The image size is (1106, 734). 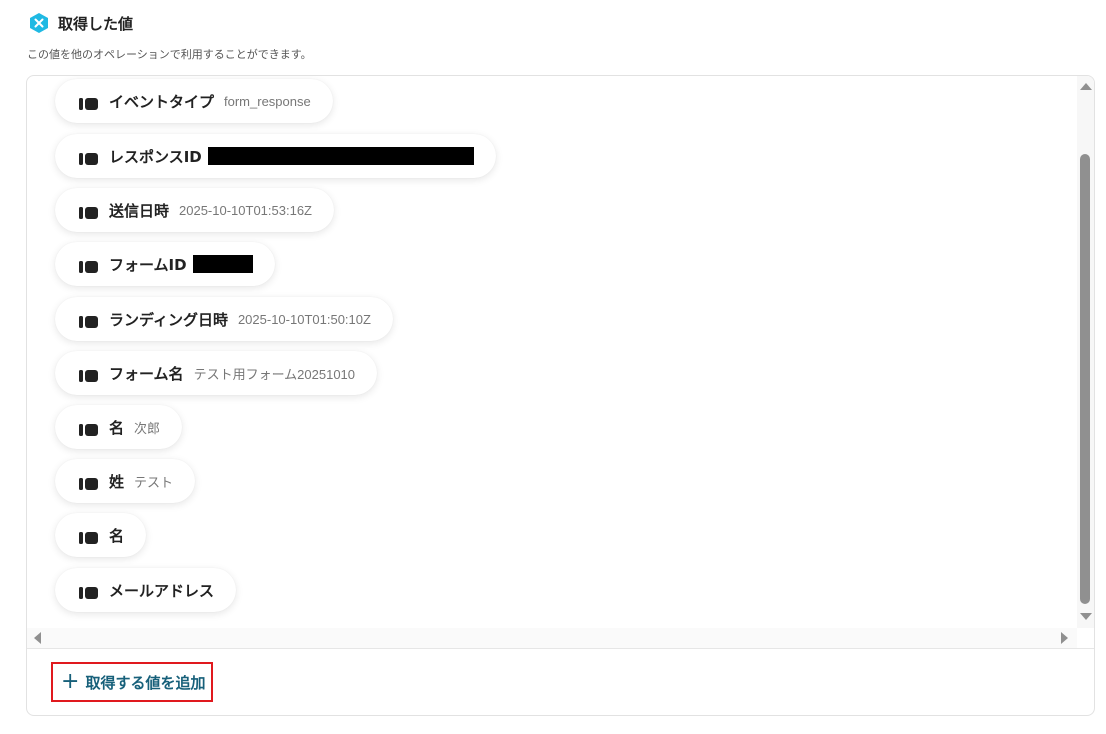 I want to click on field-chip: フォームID, so click(x=165, y=264).